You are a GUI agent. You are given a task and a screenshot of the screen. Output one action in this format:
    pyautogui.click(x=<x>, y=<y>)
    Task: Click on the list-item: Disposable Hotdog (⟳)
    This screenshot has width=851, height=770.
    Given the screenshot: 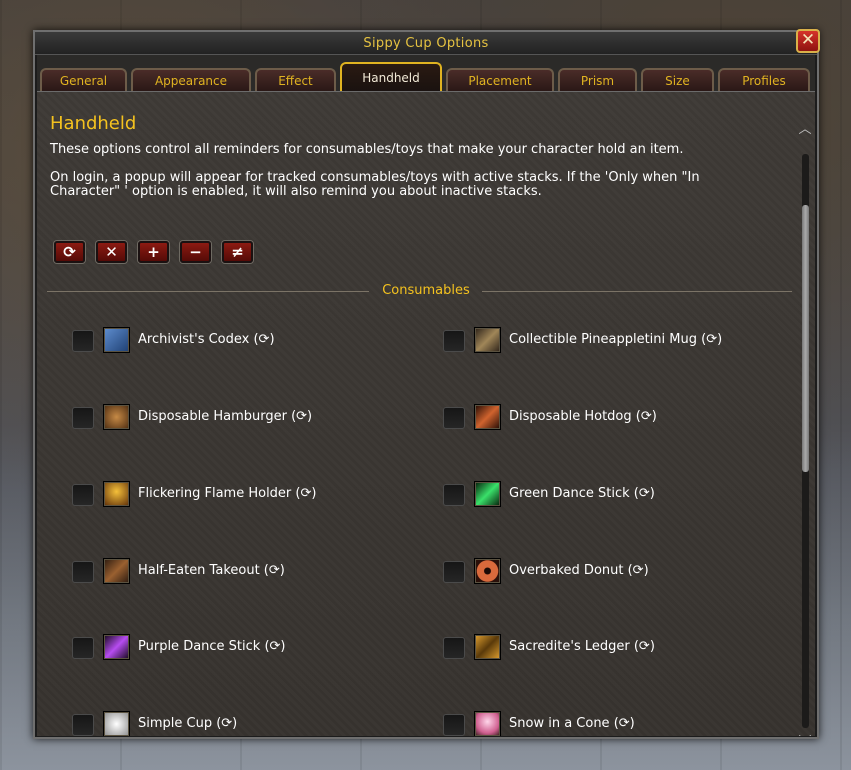 What is the action you would take?
    pyautogui.click(x=613, y=418)
    